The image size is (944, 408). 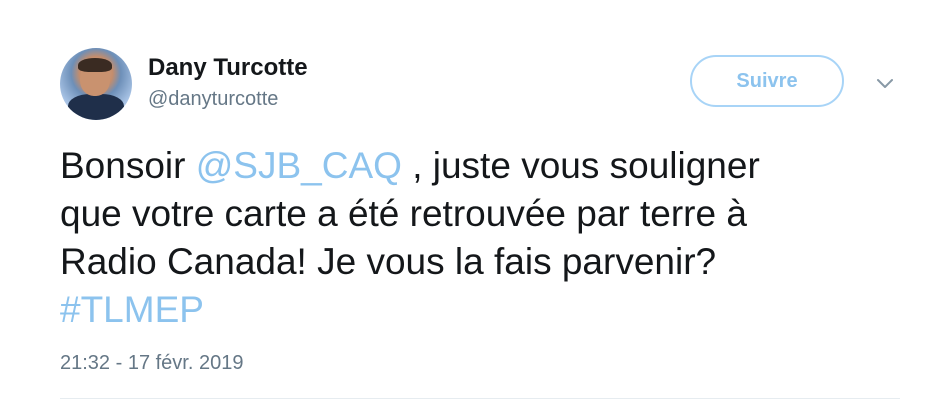 I want to click on tweet-text-line-1: Bonsoir @SJB_CAQ , juste vous souligner, so click(x=480, y=166).